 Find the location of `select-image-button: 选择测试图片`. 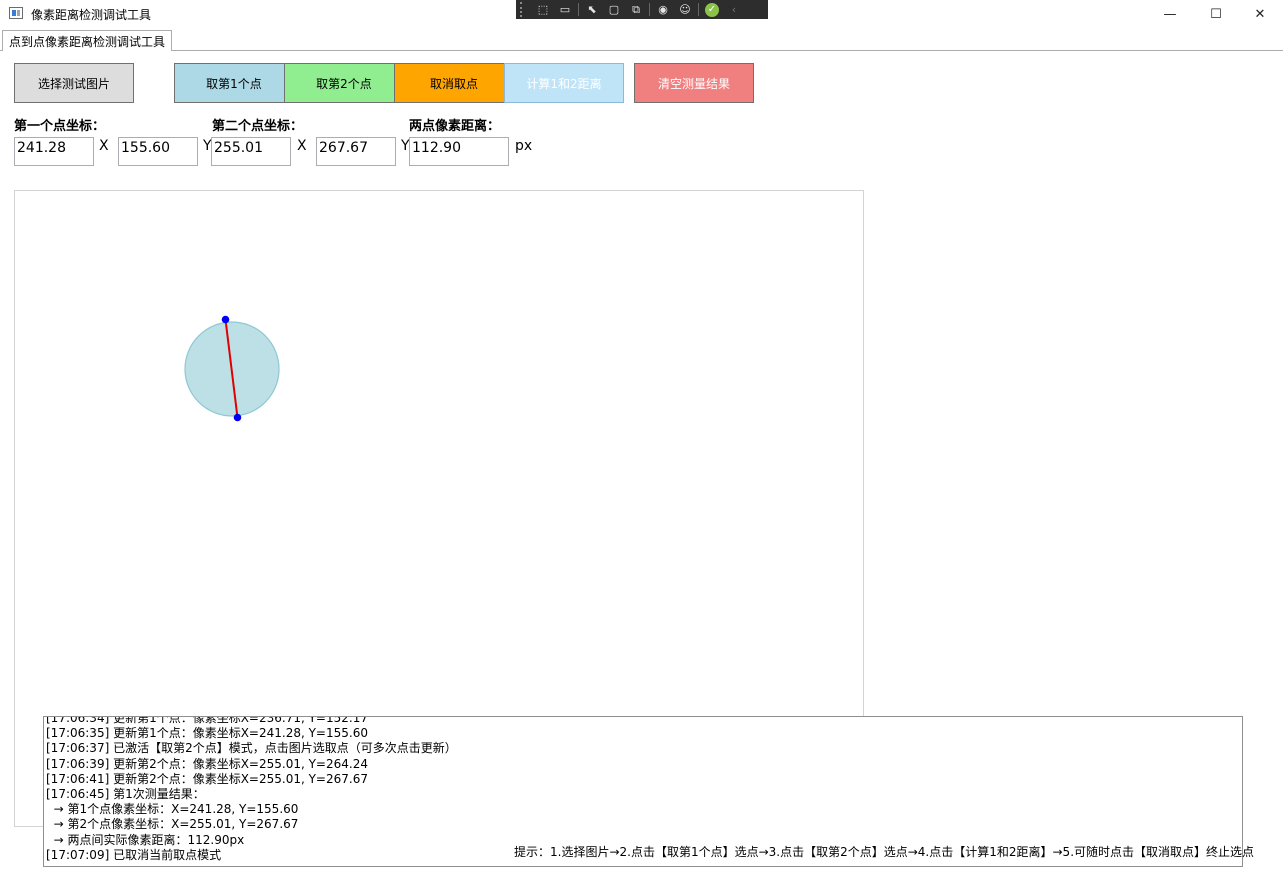

select-image-button: 选择测试图片 is located at coordinates (74, 83).